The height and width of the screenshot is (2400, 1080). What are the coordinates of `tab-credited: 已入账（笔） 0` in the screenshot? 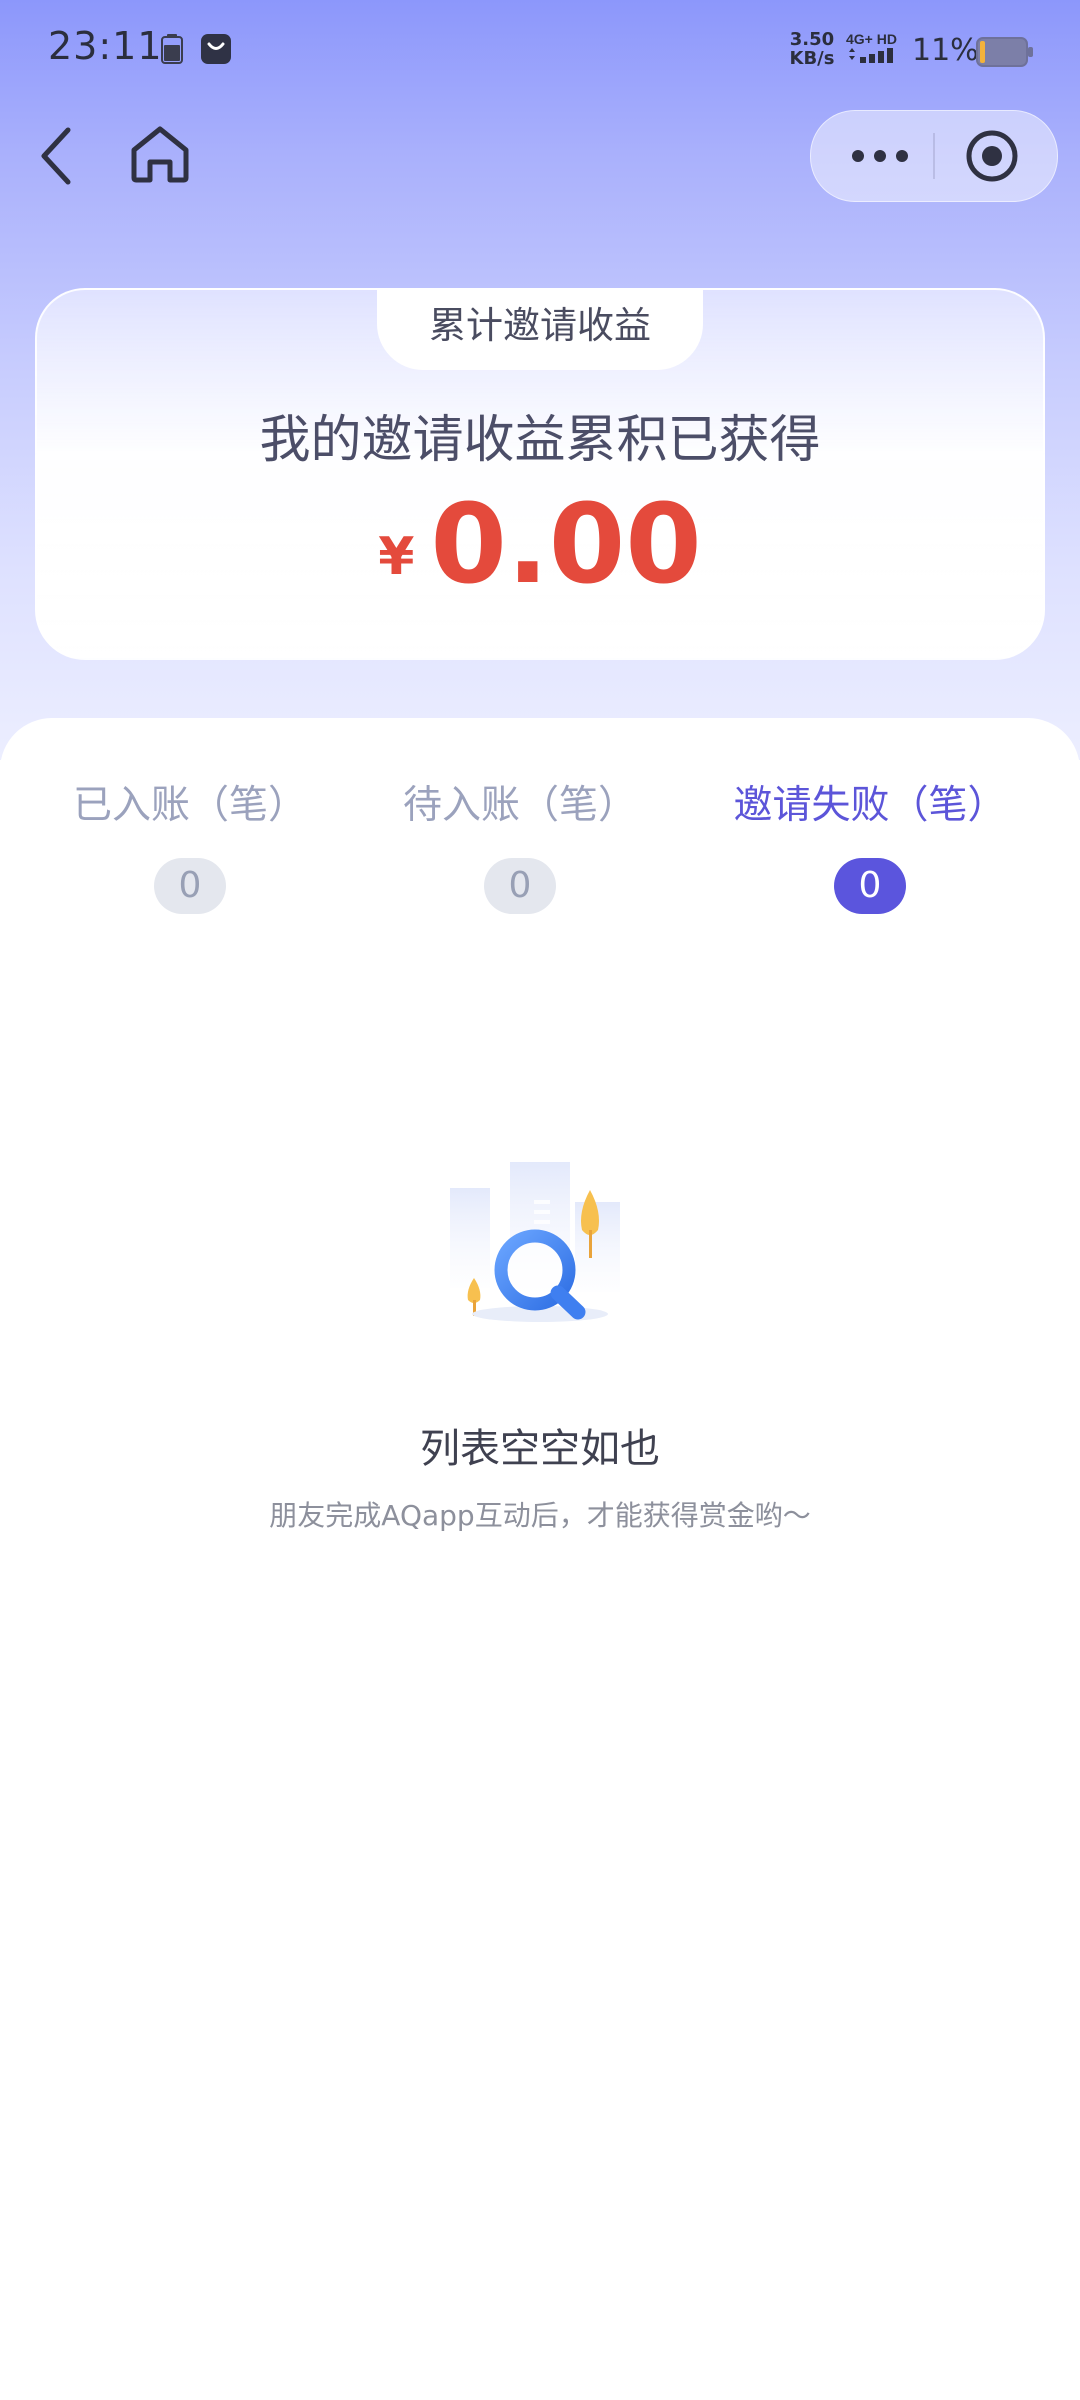 It's located at (190, 844).